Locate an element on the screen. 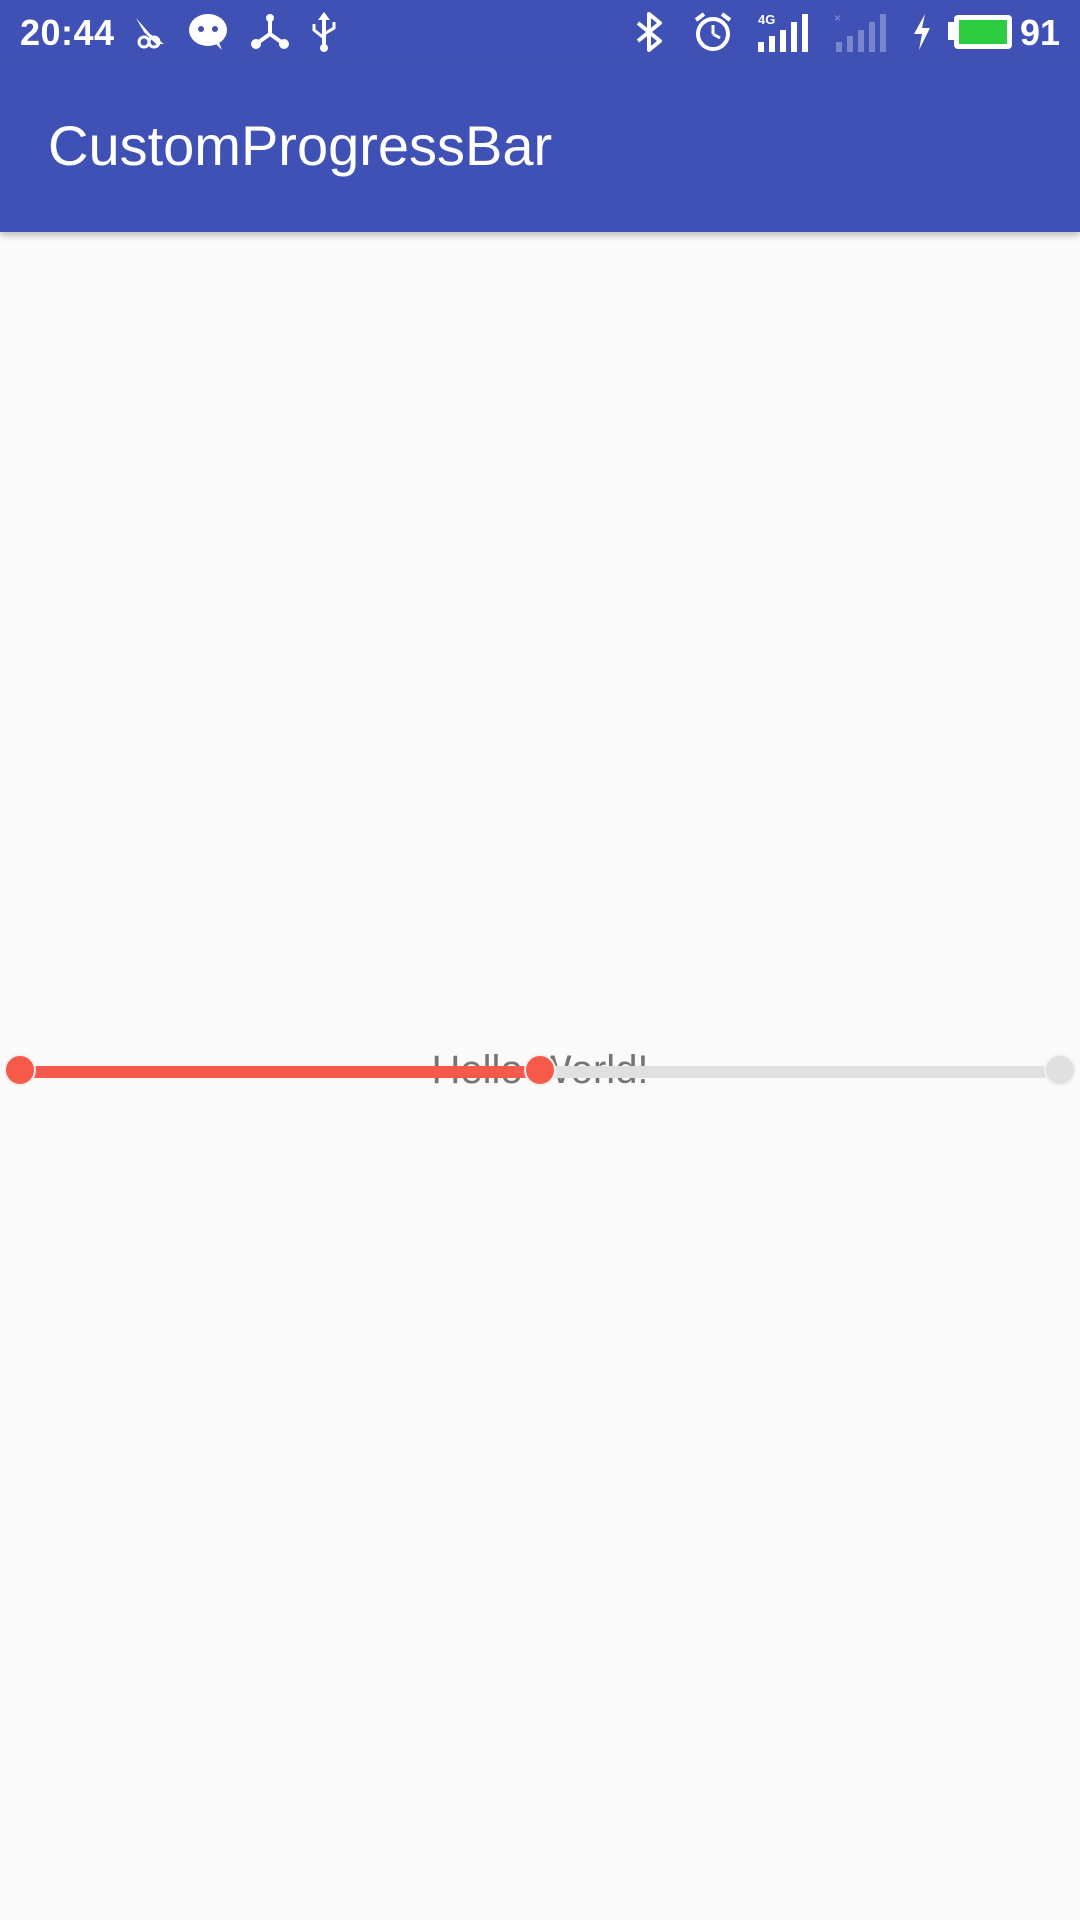 The width and height of the screenshot is (1080, 1920). progress-fill is located at coordinates (280, 1072).